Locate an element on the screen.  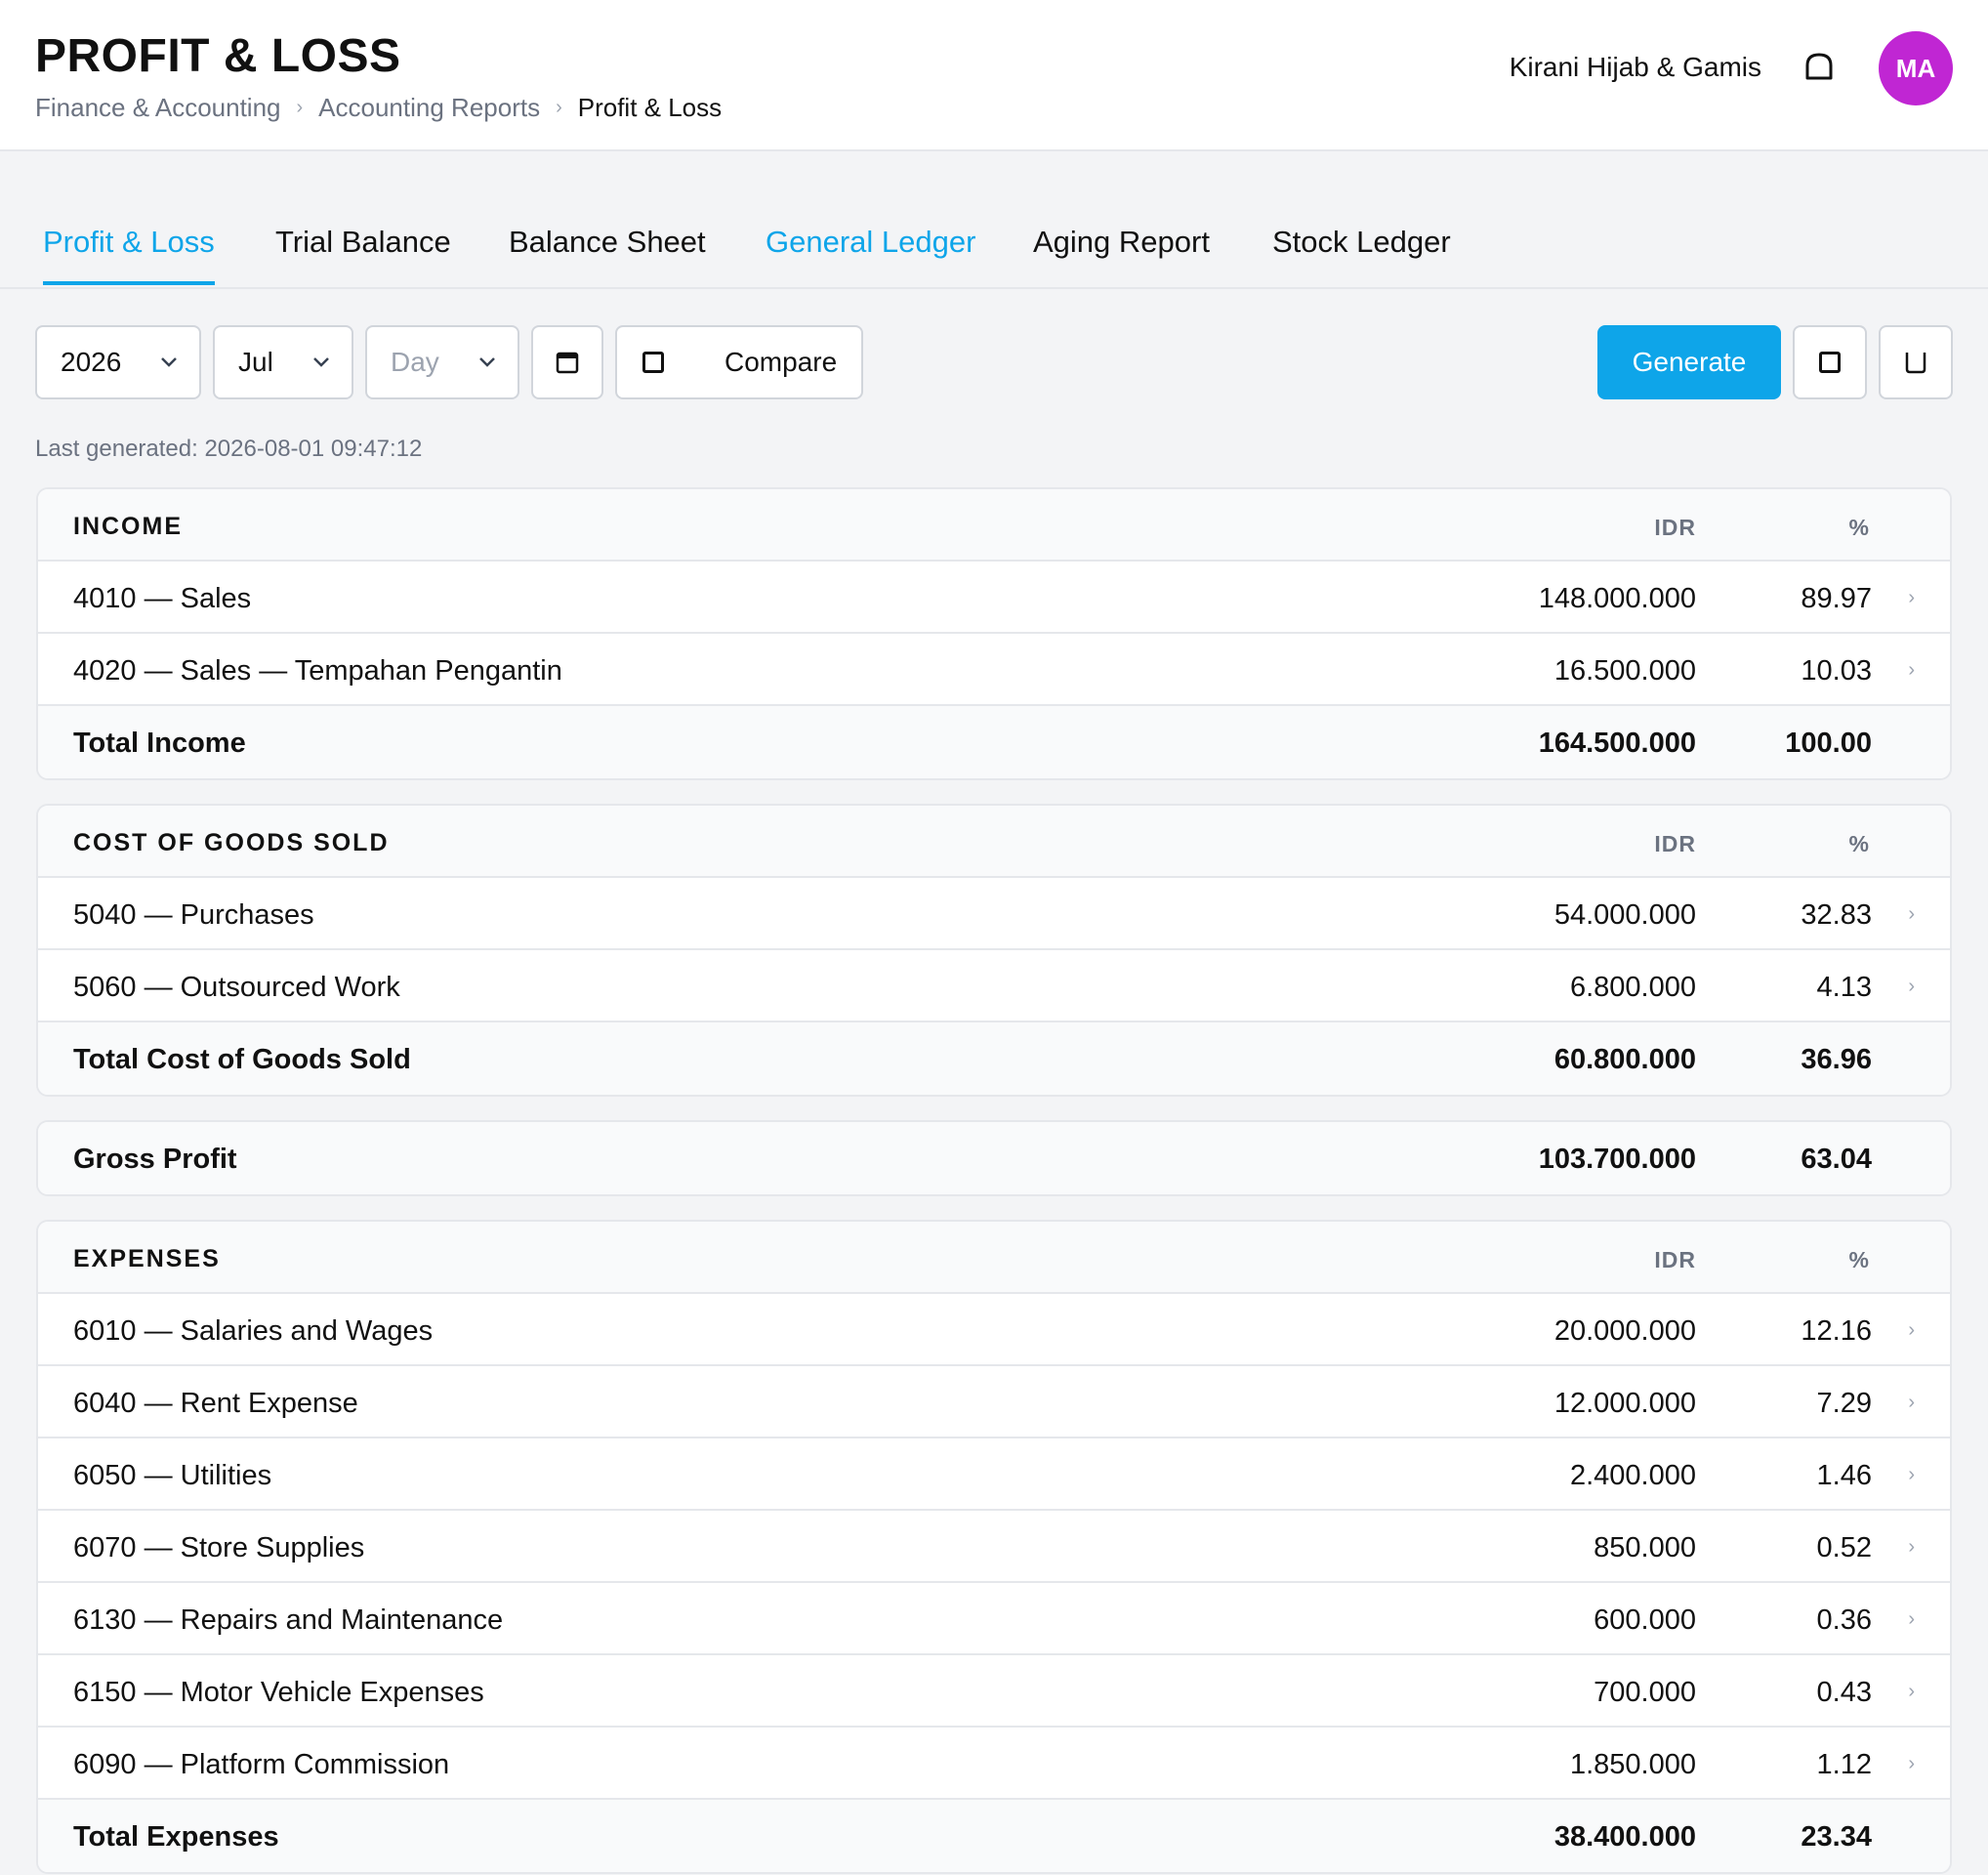
filter-toolbar: 2026 Jul Day Compare Generate is located at coordinates (994, 362).